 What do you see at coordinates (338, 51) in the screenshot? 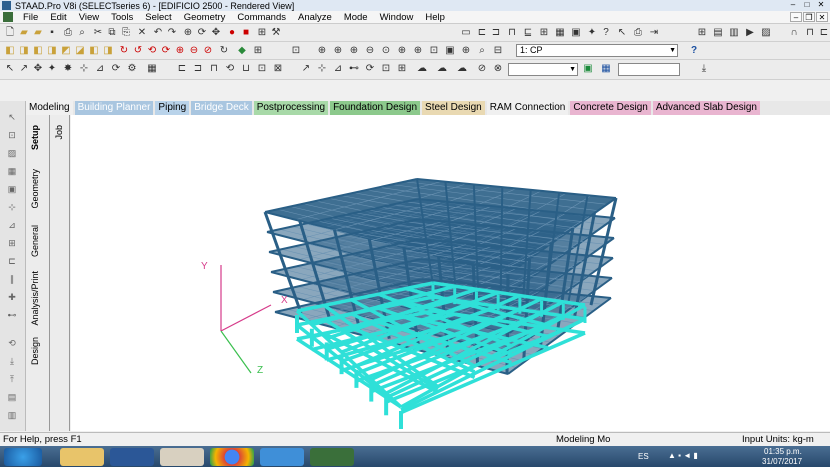
I see `zoom-dynamic-icon: ⊕` at bounding box center [338, 51].